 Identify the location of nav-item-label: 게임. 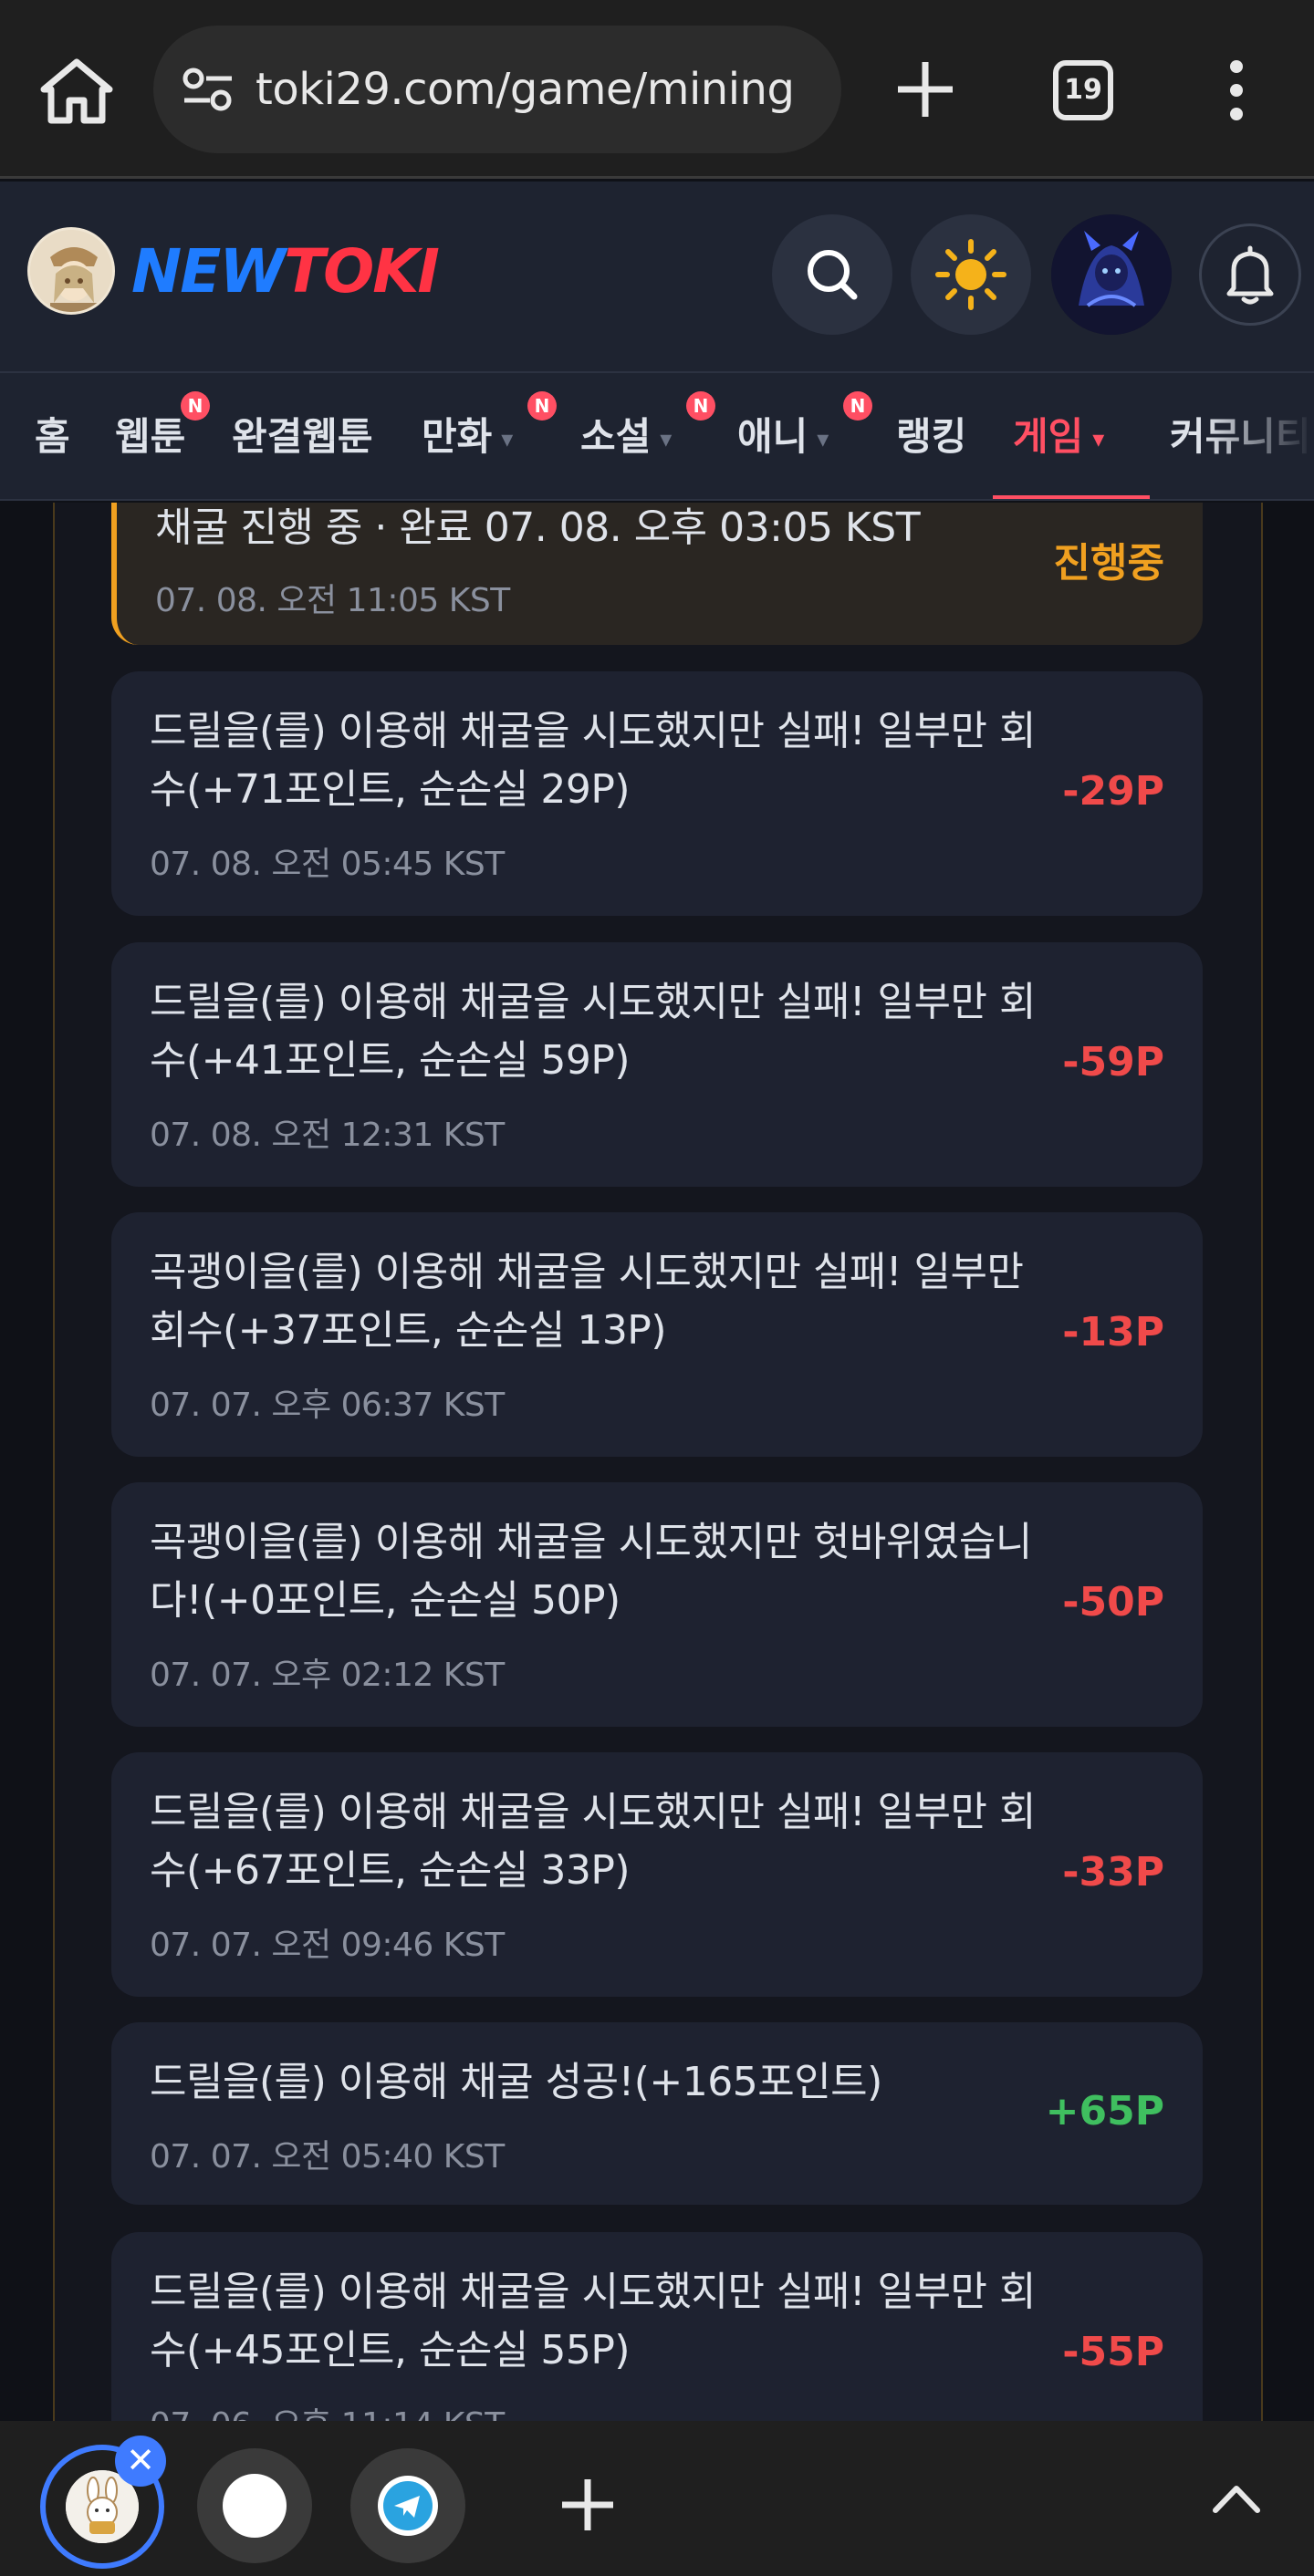
(1048, 436).